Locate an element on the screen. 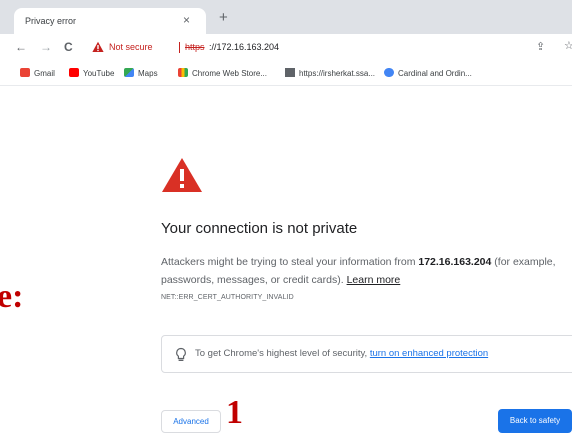 Image resolution: width=572 pixels, height=434 pixels. bookmark-gmail: Gmail is located at coordinates (37, 74).